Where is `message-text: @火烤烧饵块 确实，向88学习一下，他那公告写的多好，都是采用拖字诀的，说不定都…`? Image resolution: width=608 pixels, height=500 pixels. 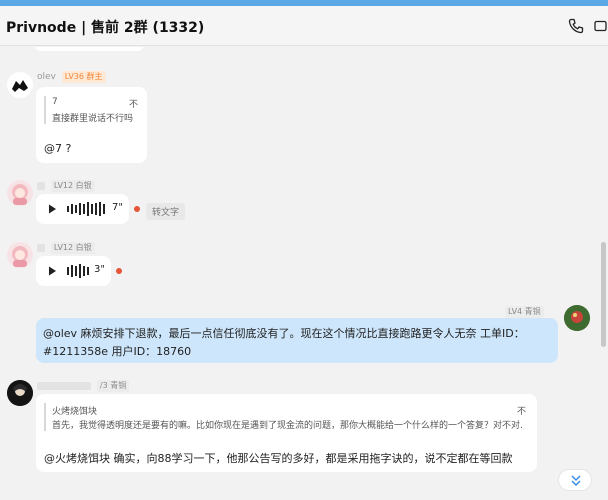
message-text: @火烤烧饵块 确实，向88学习一下，他那公告写的多好，都是采用拖字诀的，说不定都… is located at coordinates (278, 458).